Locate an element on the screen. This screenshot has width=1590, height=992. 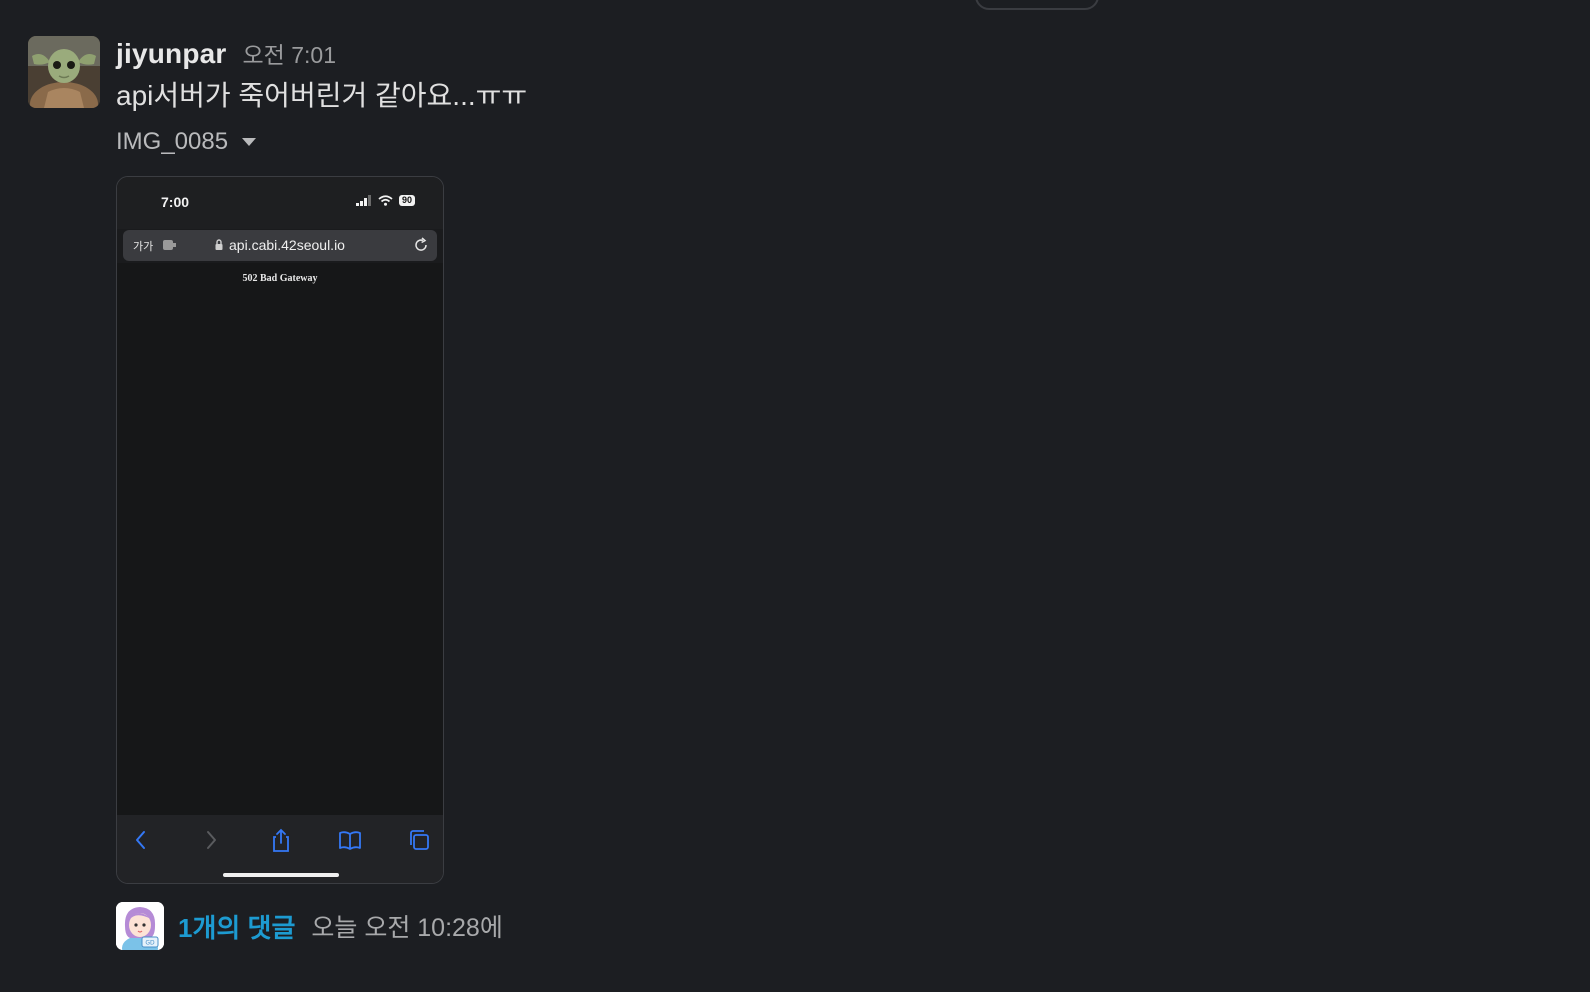
wifi-icon is located at coordinates (385, 200).